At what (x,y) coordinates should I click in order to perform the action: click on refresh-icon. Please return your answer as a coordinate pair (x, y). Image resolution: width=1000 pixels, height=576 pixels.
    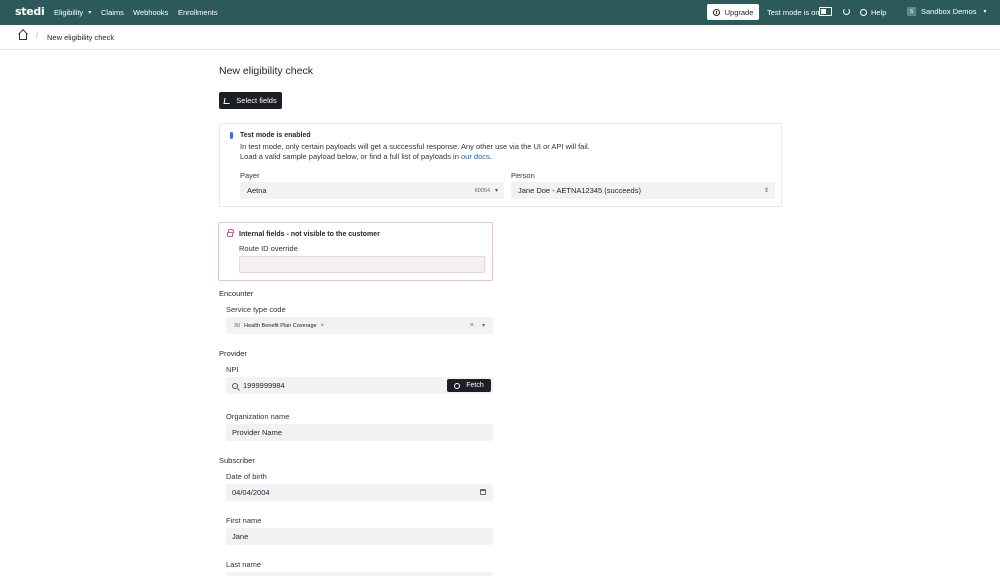
    Looking at the image, I should click on (846, 11).